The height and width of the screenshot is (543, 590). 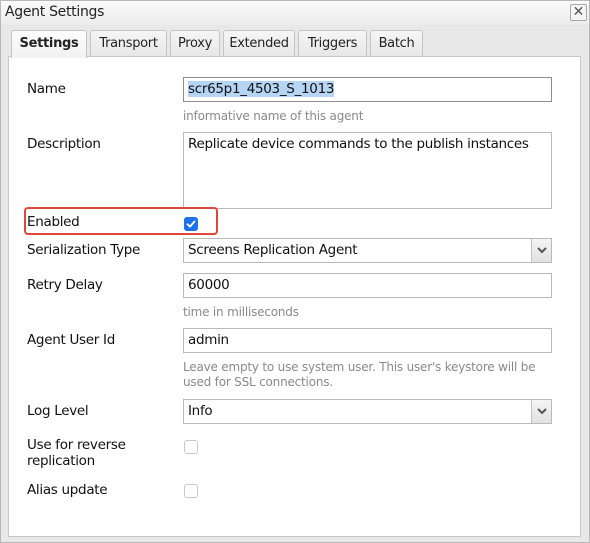 I want to click on close-x-icon: ✕, so click(x=578, y=12).